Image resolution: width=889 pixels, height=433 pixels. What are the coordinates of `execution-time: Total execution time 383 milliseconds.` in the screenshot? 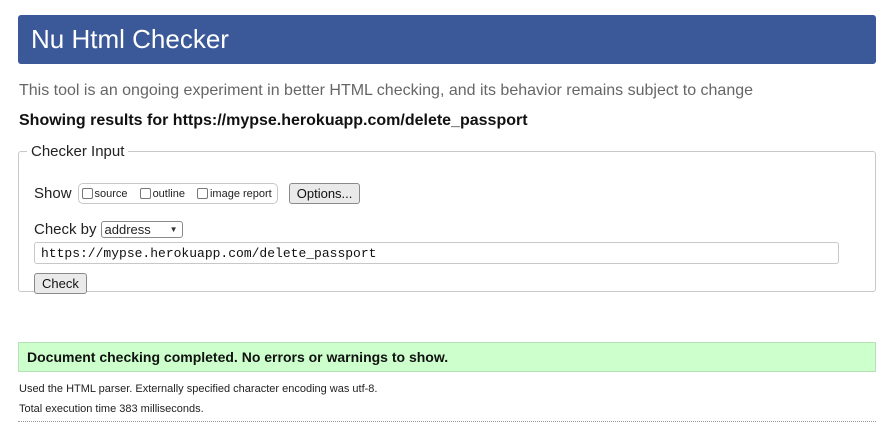 It's located at (111, 409).